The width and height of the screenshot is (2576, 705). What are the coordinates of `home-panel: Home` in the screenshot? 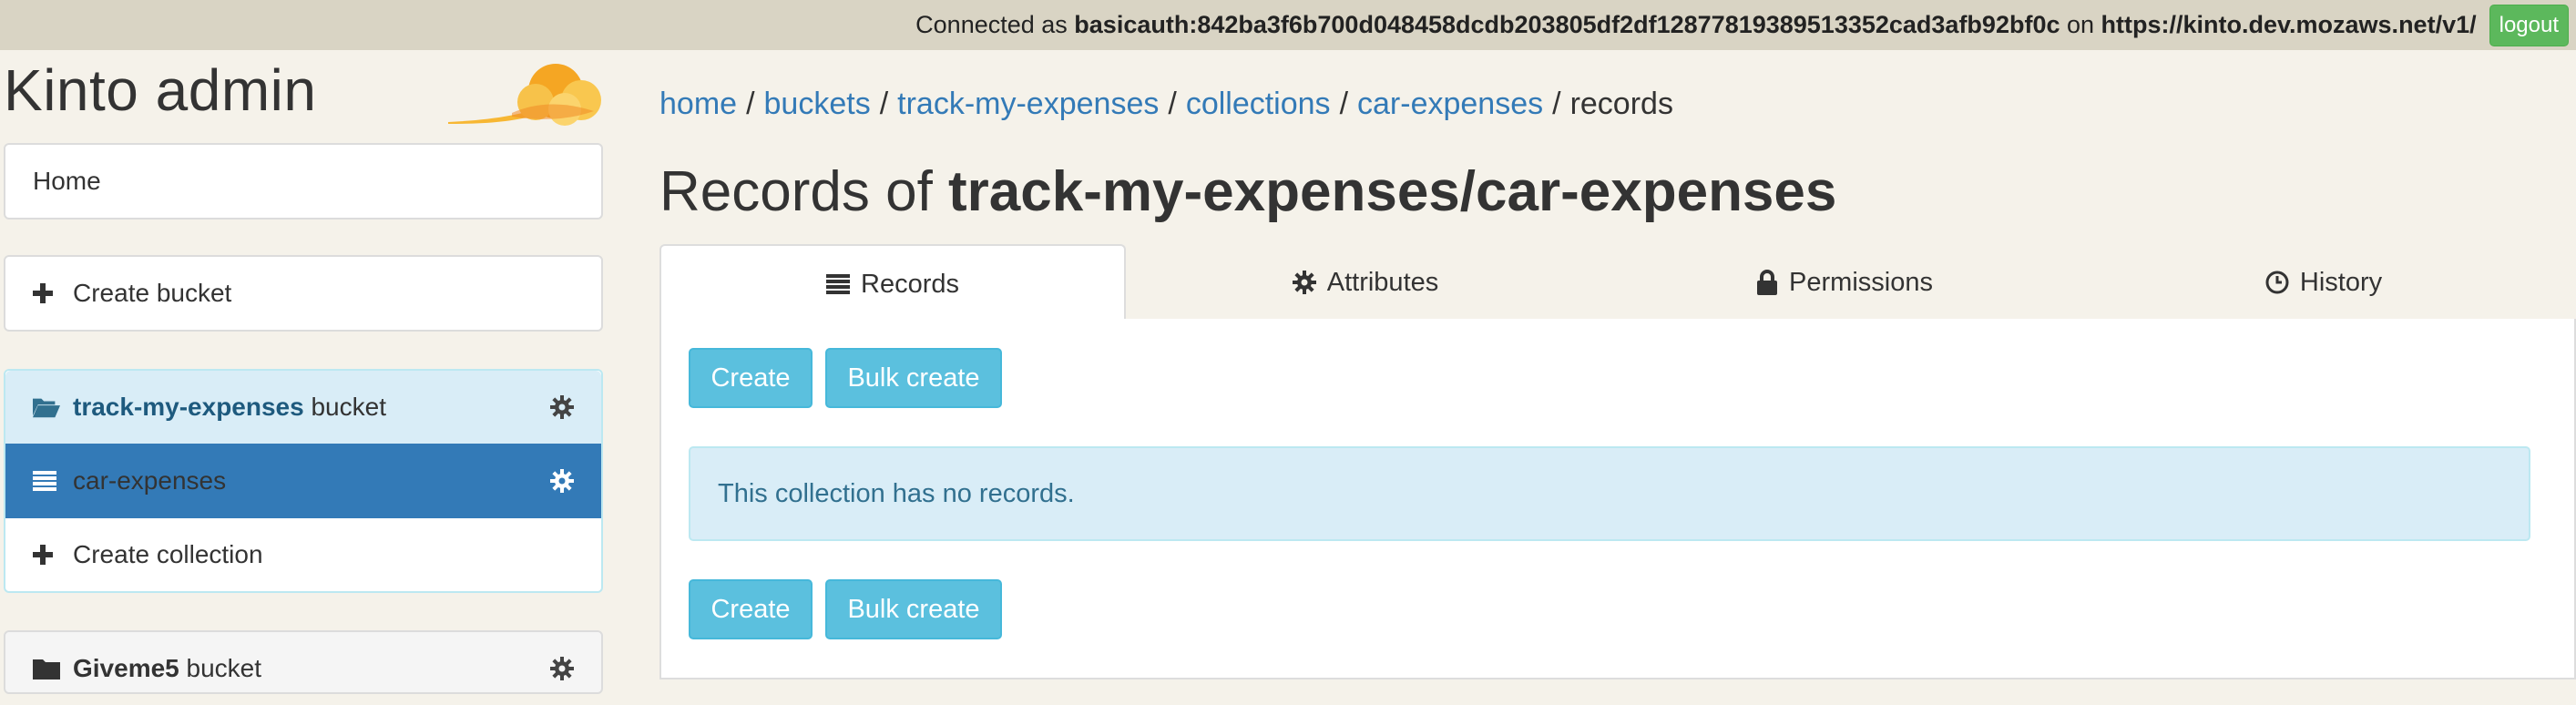 It's located at (304, 181).